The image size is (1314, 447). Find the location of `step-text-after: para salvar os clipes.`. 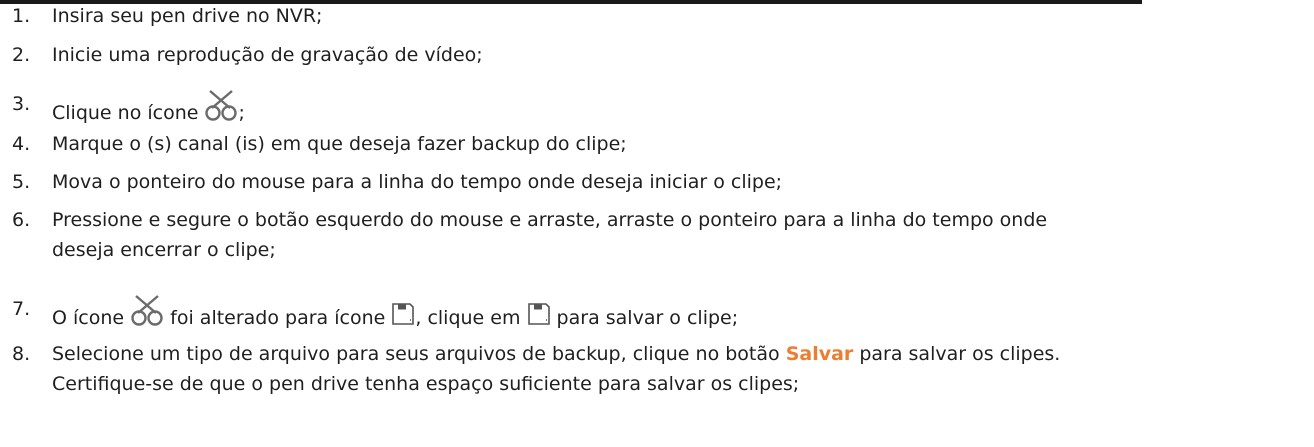

step-text-after: para salvar os clipes. is located at coordinates (957, 354).